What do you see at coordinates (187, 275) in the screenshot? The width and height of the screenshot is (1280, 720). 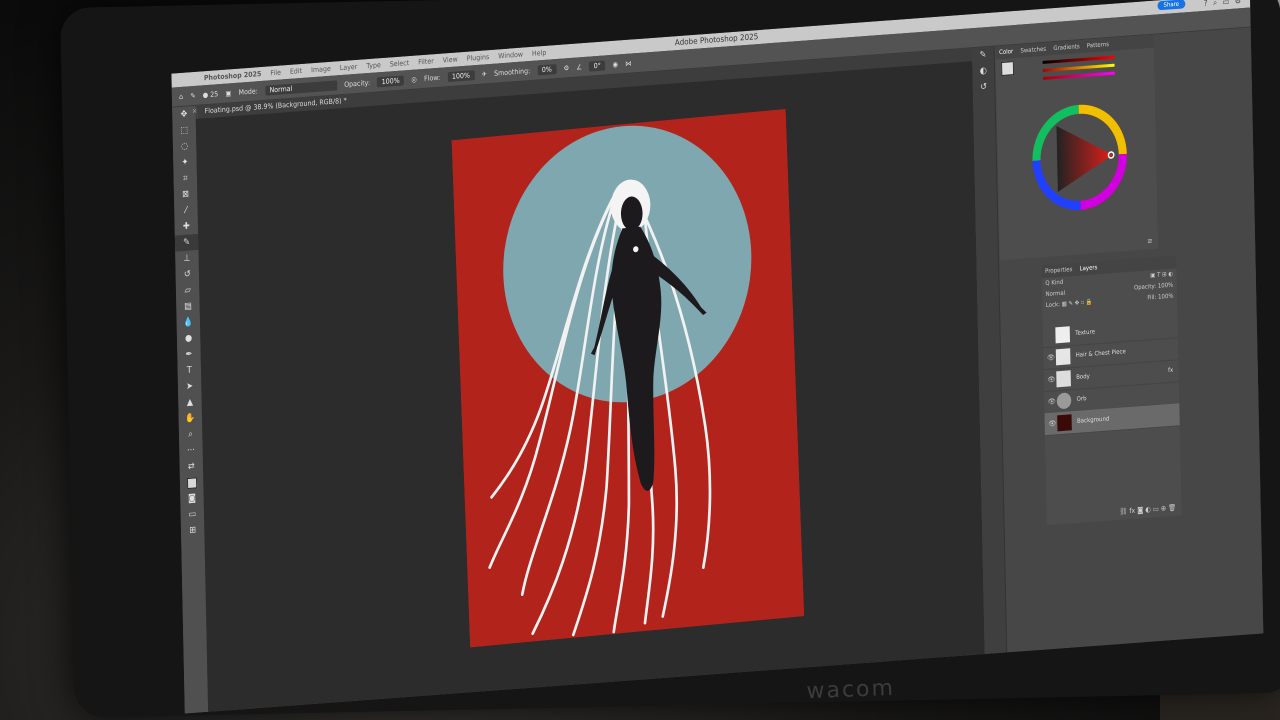 I see `history-brush-tool-icon: ↺` at bounding box center [187, 275].